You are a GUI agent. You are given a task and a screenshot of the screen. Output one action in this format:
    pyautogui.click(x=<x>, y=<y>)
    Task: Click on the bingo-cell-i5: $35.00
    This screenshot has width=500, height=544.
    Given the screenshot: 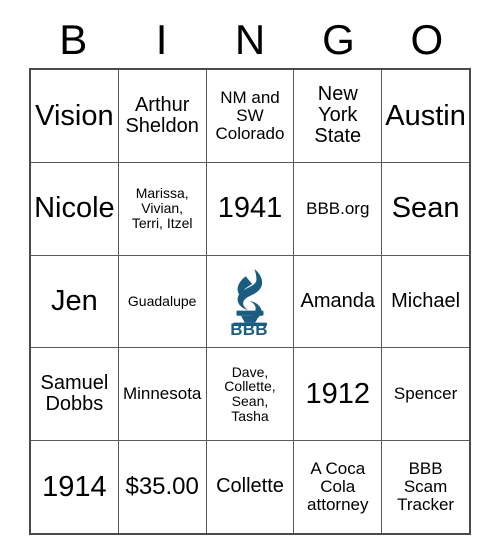 What is the action you would take?
    pyautogui.click(x=162, y=487)
    